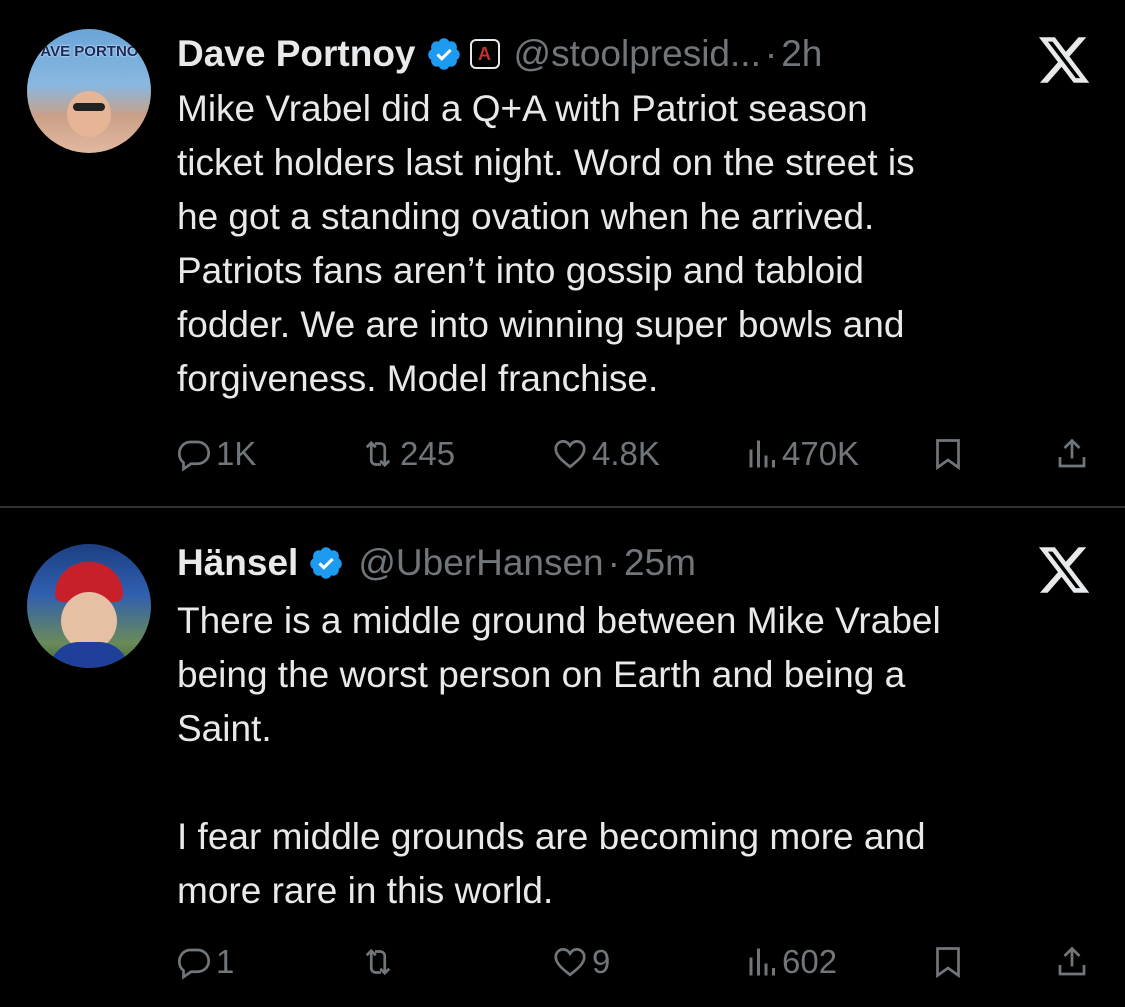 Image resolution: width=1125 pixels, height=1007 pixels. Describe the element at coordinates (626, 453) in the screenshot. I see `like-count: 4.8K` at that location.